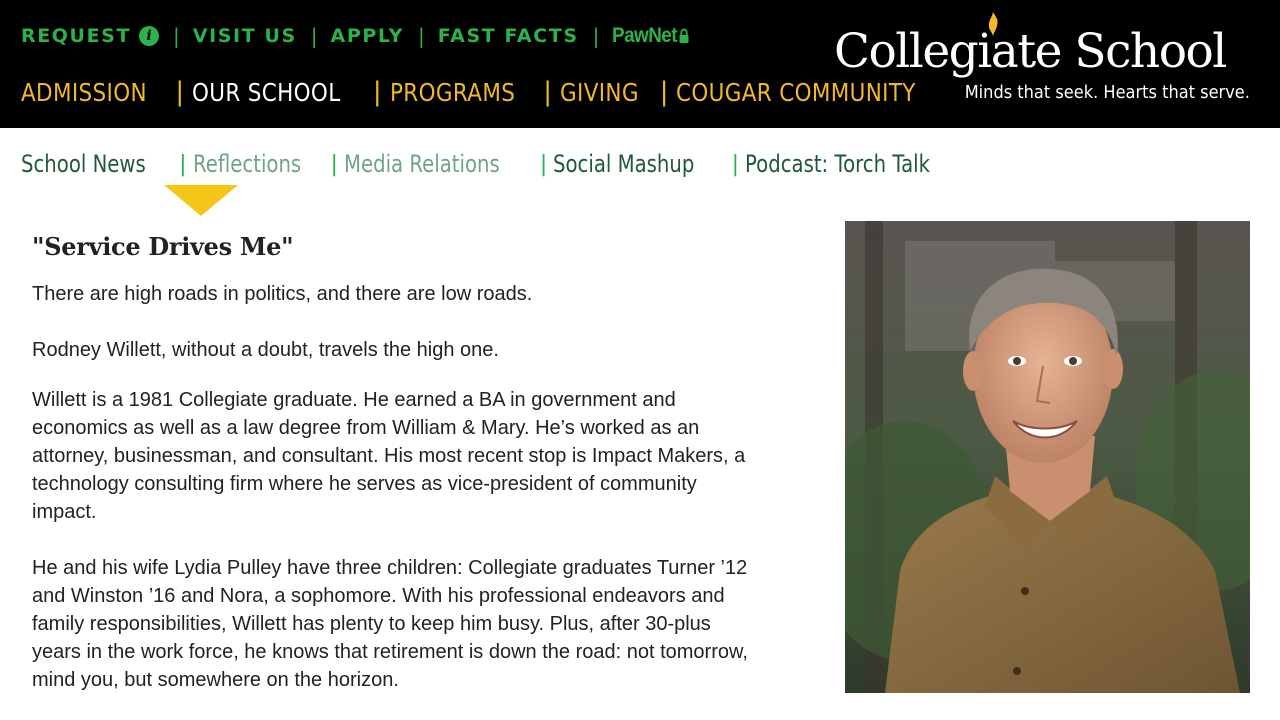  Describe the element at coordinates (149, 36) in the screenshot. I see `info-icon: i` at that location.